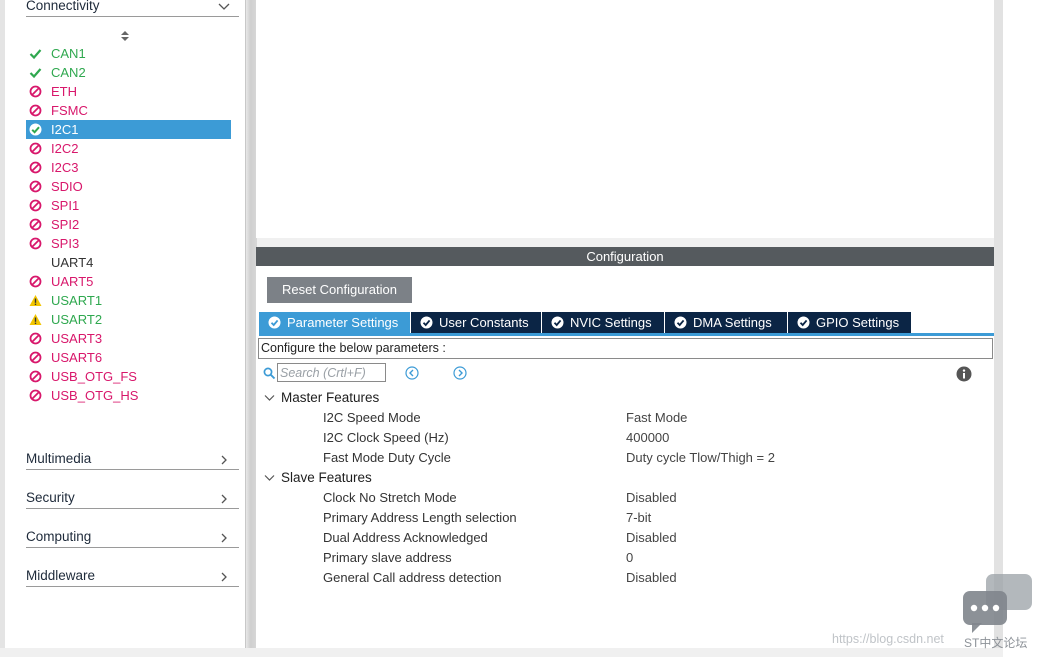 The image size is (1042, 657). Describe the element at coordinates (484, 322) in the screenshot. I see `tab-label: User Constants` at that location.